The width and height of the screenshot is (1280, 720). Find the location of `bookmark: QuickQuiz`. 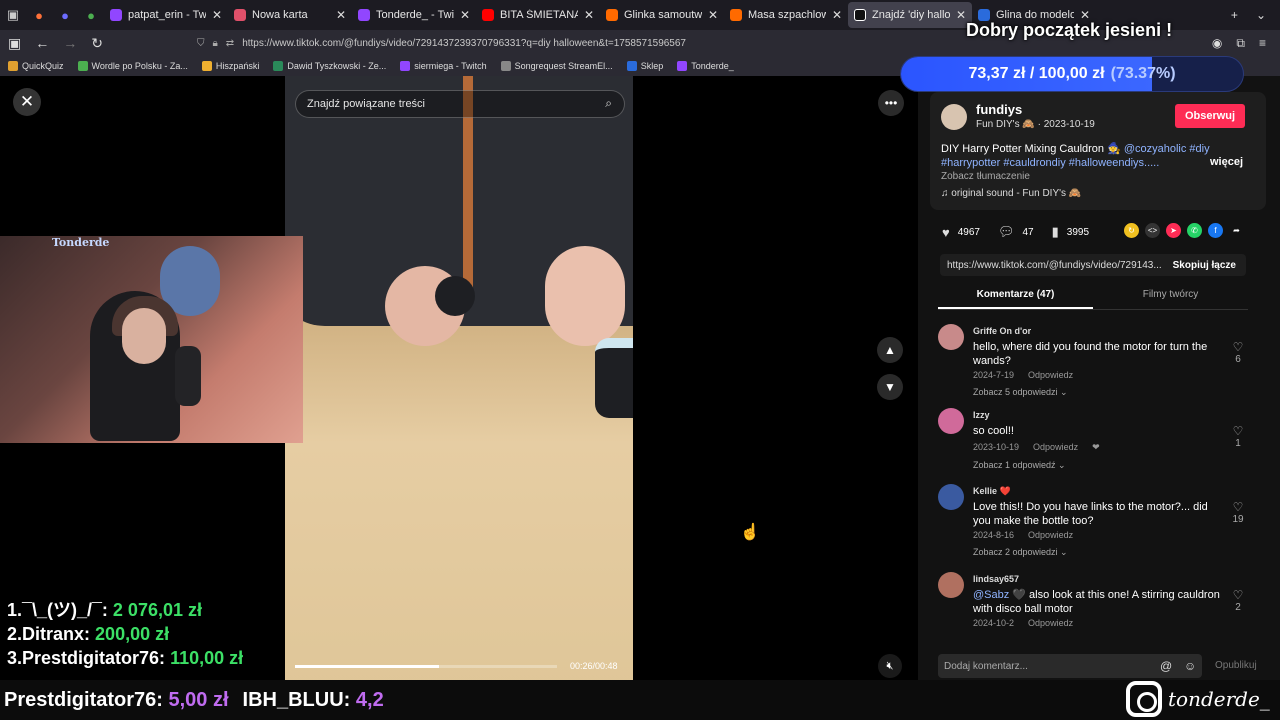

bookmark: QuickQuiz is located at coordinates (36, 66).